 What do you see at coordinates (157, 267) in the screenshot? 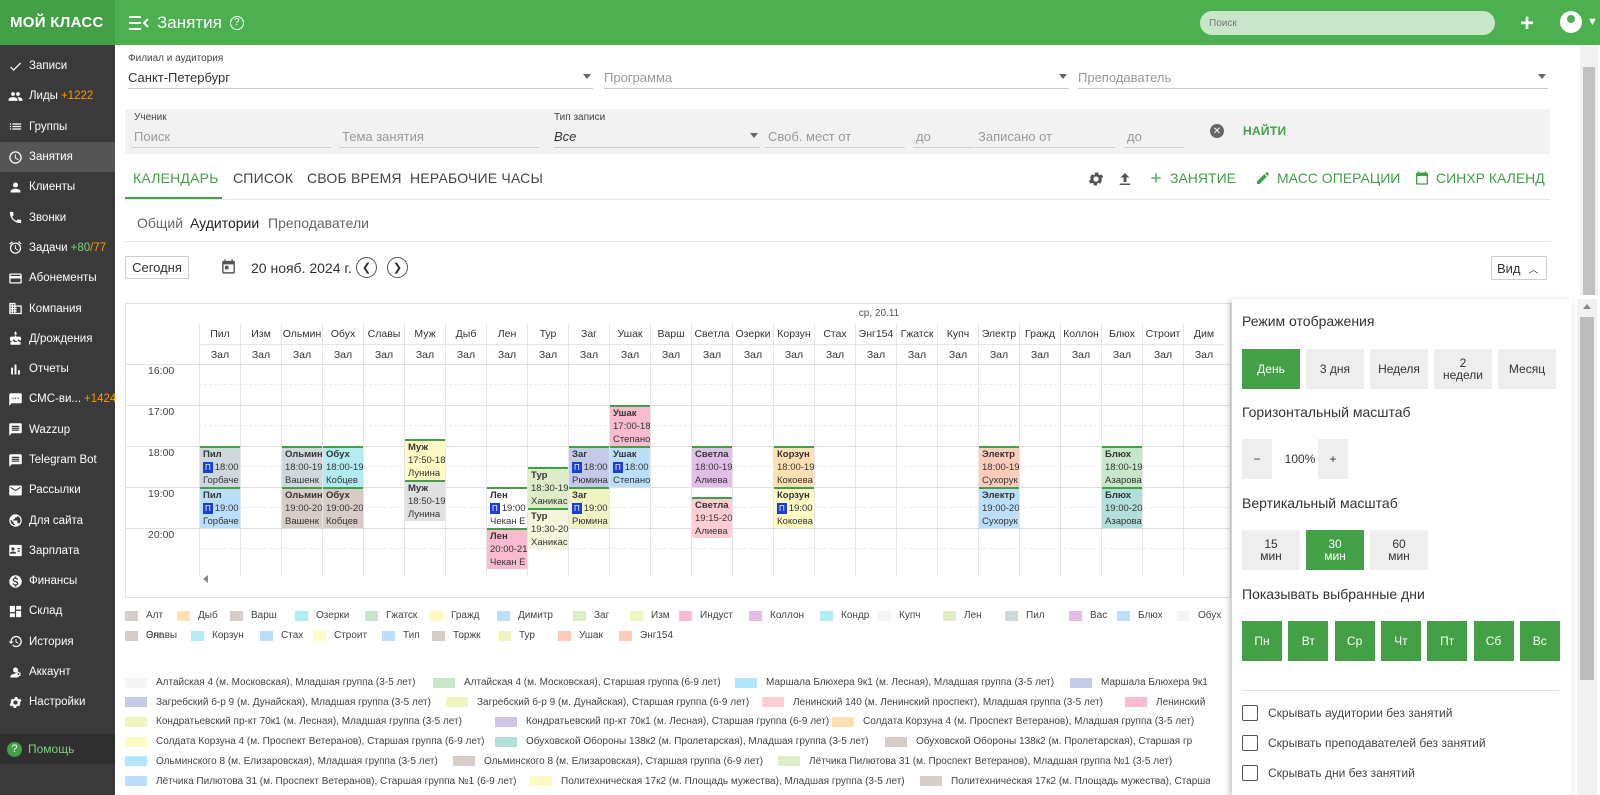
I see `today-button: Сегодня` at bounding box center [157, 267].